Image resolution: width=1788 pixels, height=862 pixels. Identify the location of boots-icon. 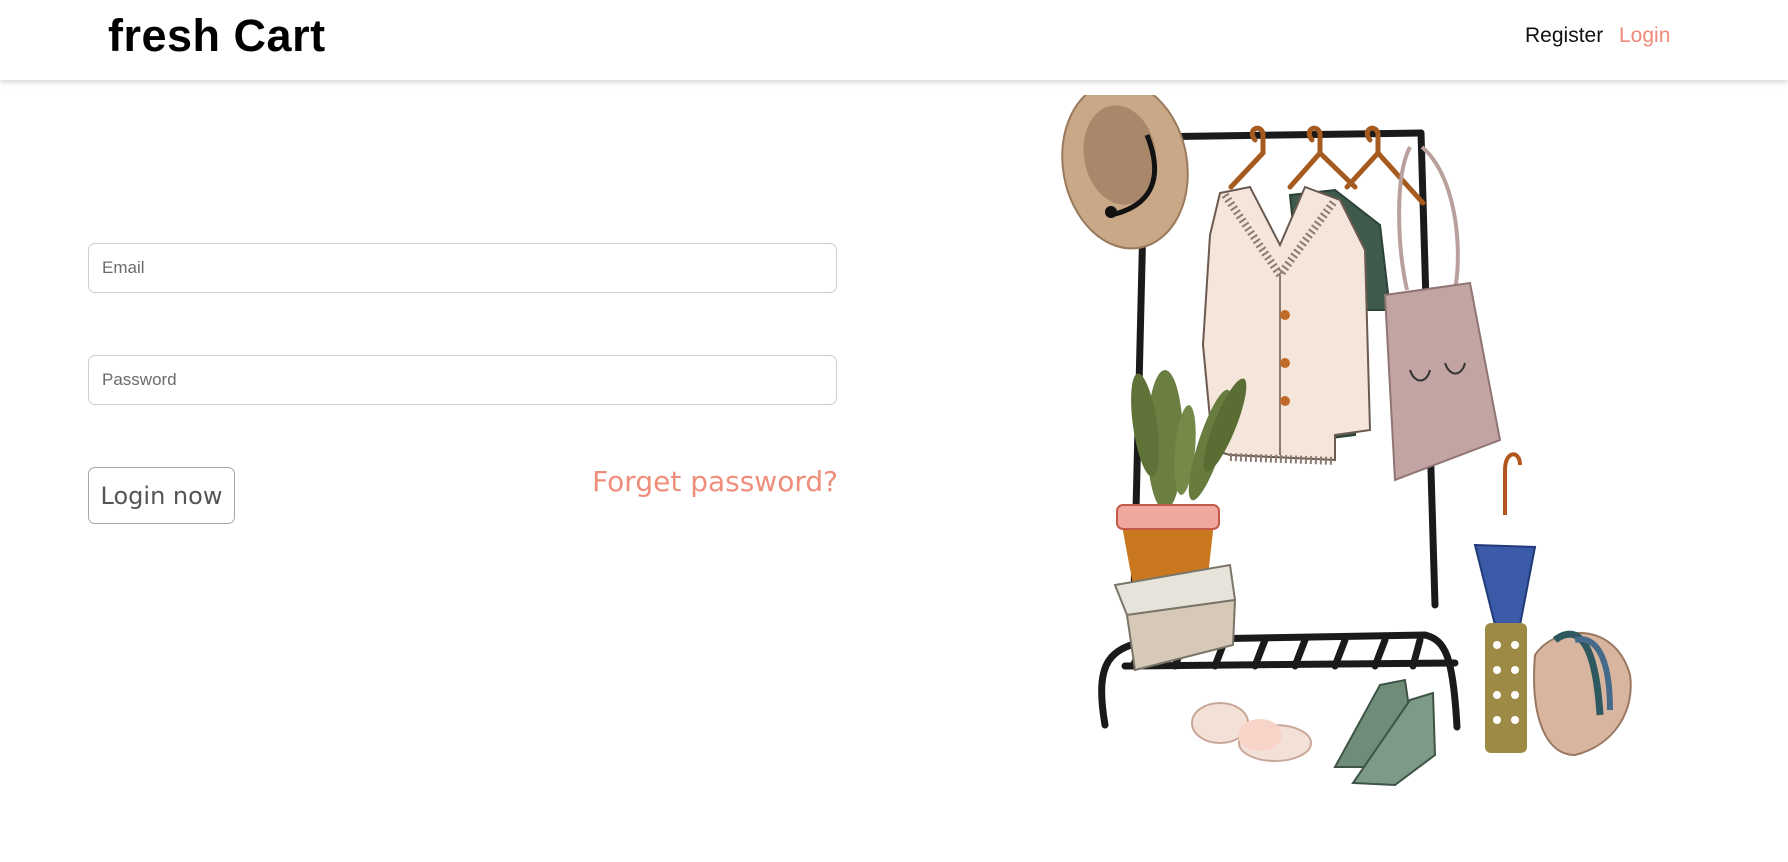
(1385, 732).